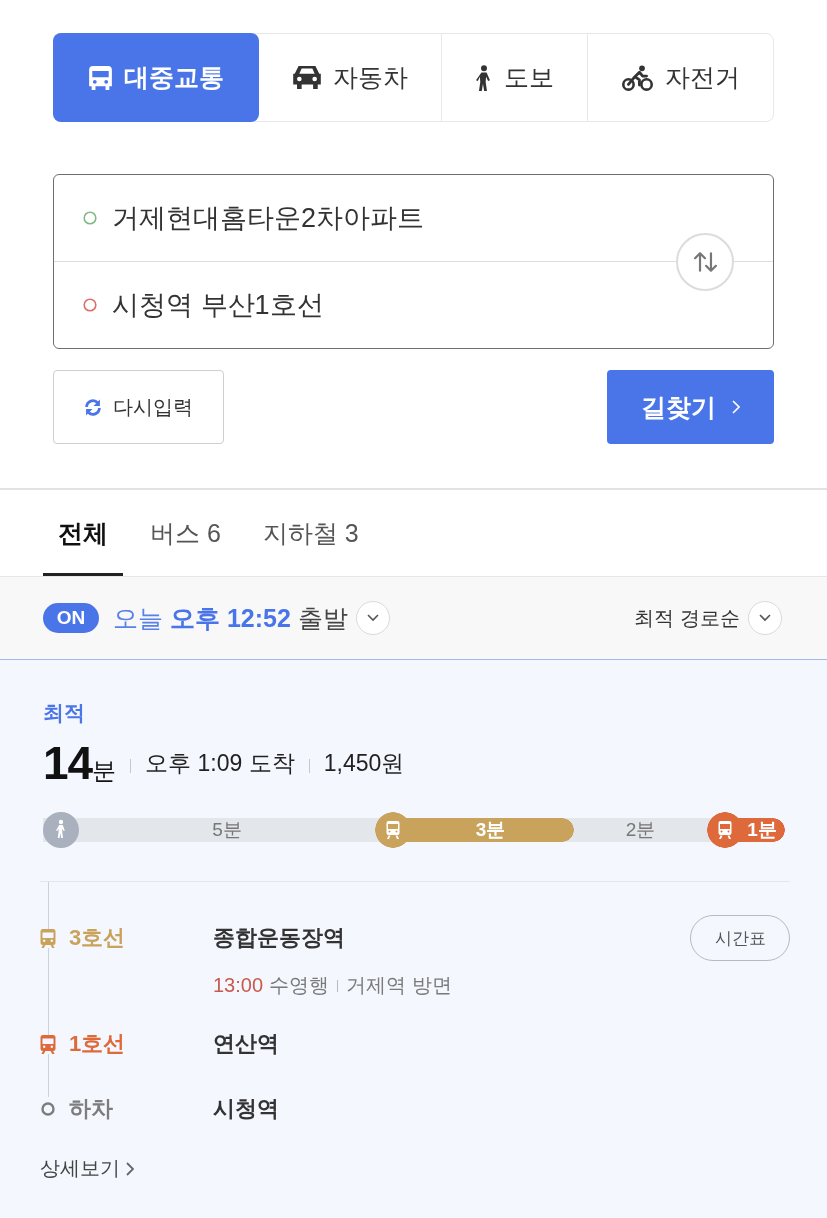 The image size is (827, 1218). What do you see at coordinates (97, 1044) in the screenshot?
I see `line-label: 1호선` at bounding box center [97, 1044].